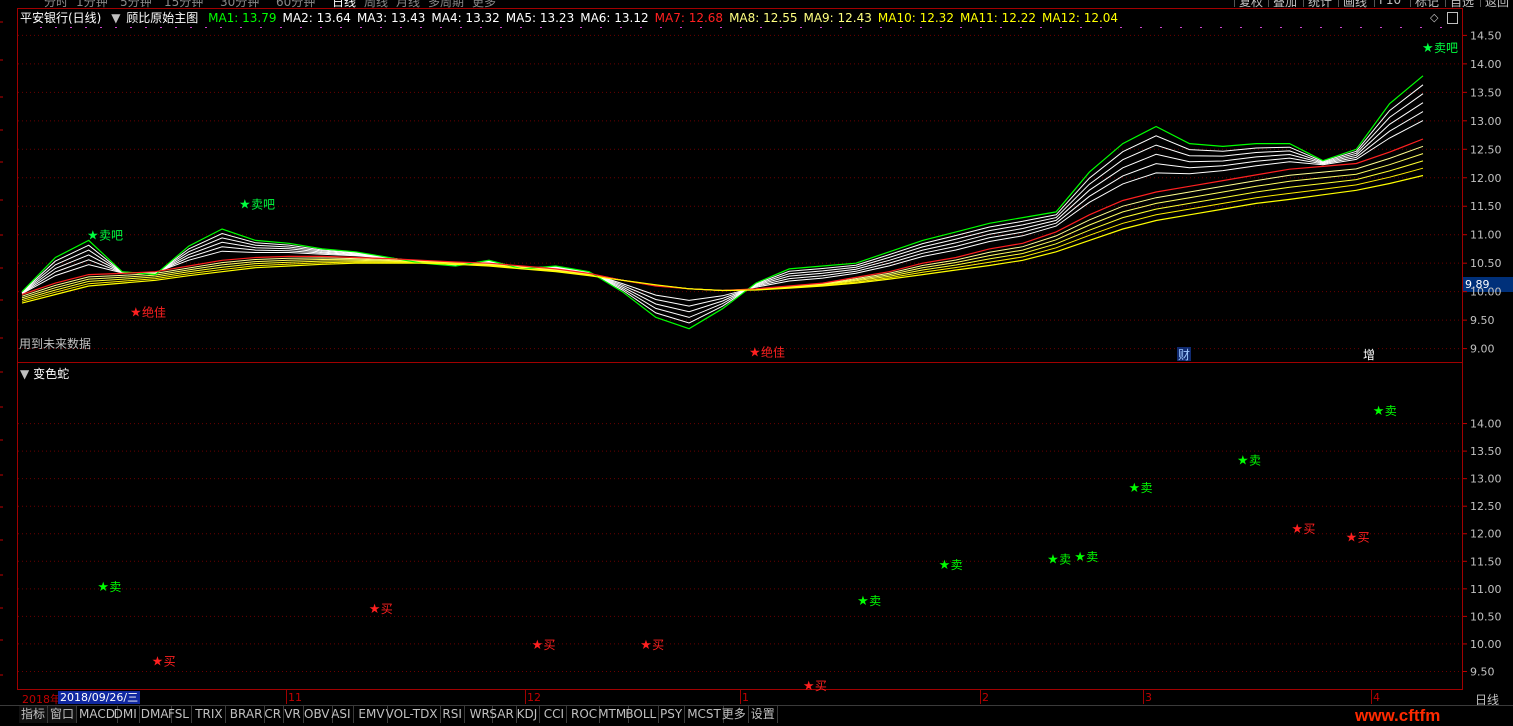 The height and width of the screenshot is (726, 1513). What do you see at coordinates (1486, 206) in the screenshot?
I see `main-axis-label: 11.50` at bounding box center [1486, 206].